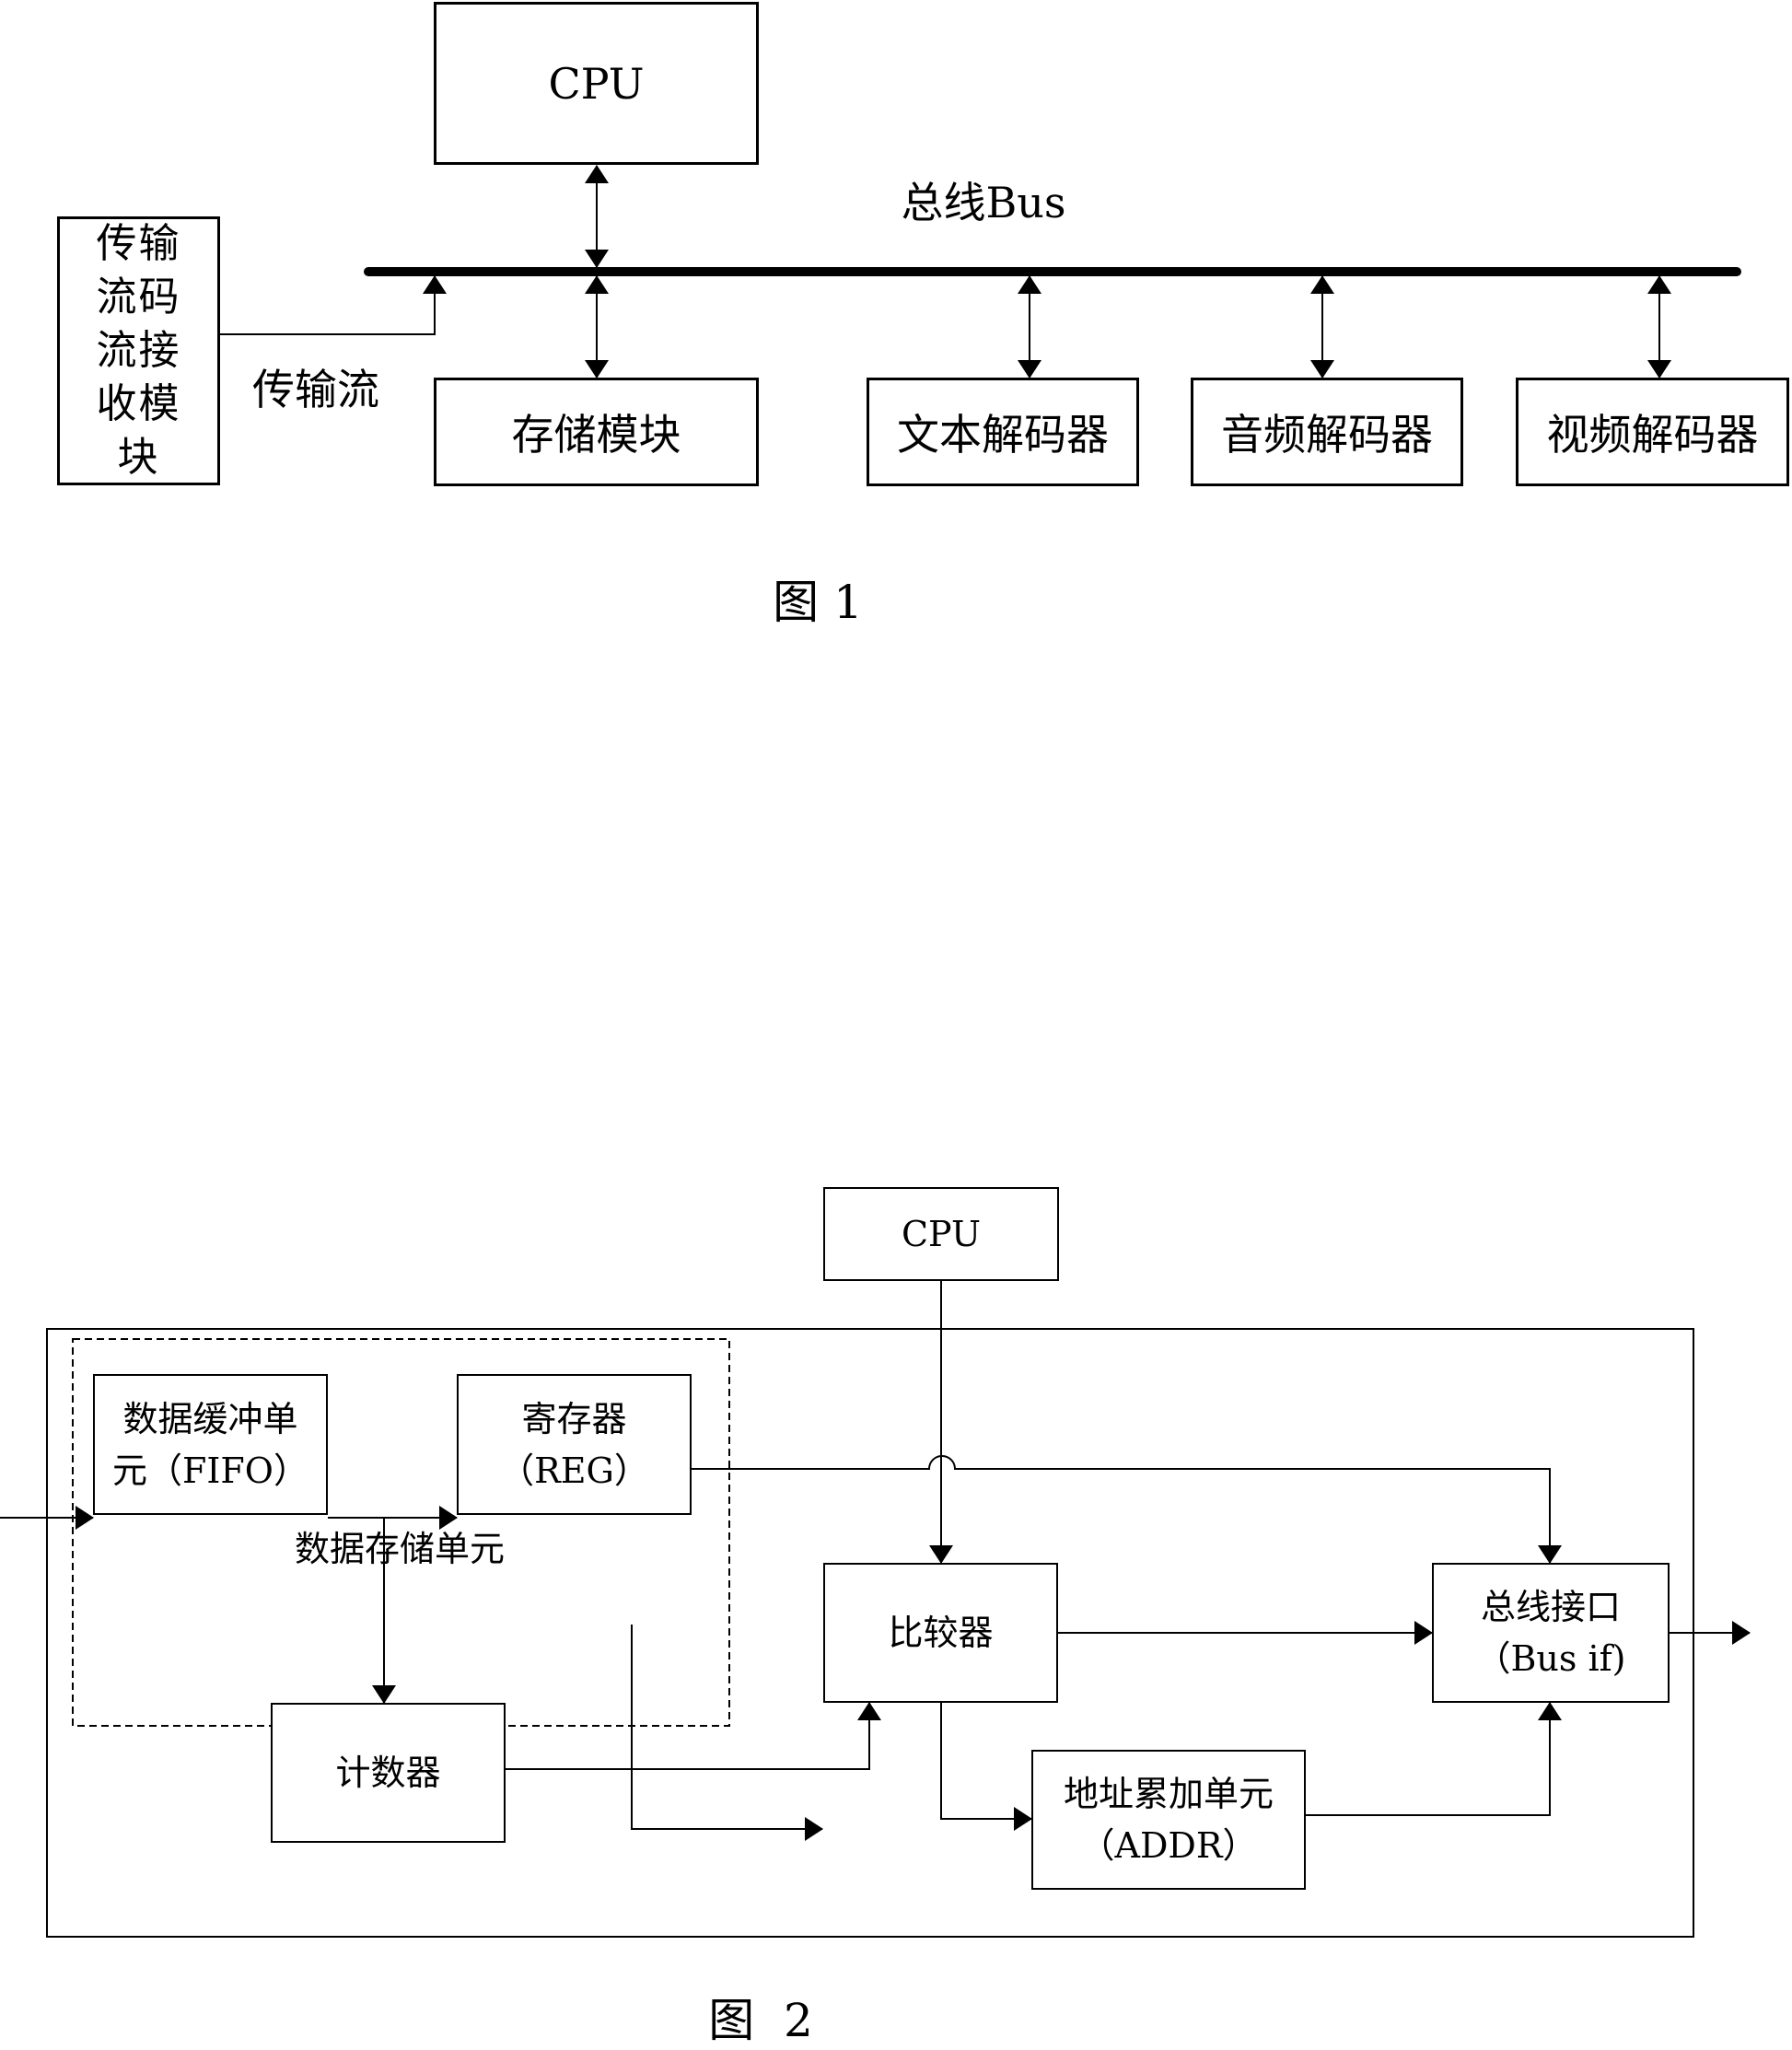 This screenshot has height=2050, width=1792. What do you see at coordinates (400, 1549) in the screenshot?
I see `data-storage-unit-label: 数据存储单元` at bounding box center [400, 1549].